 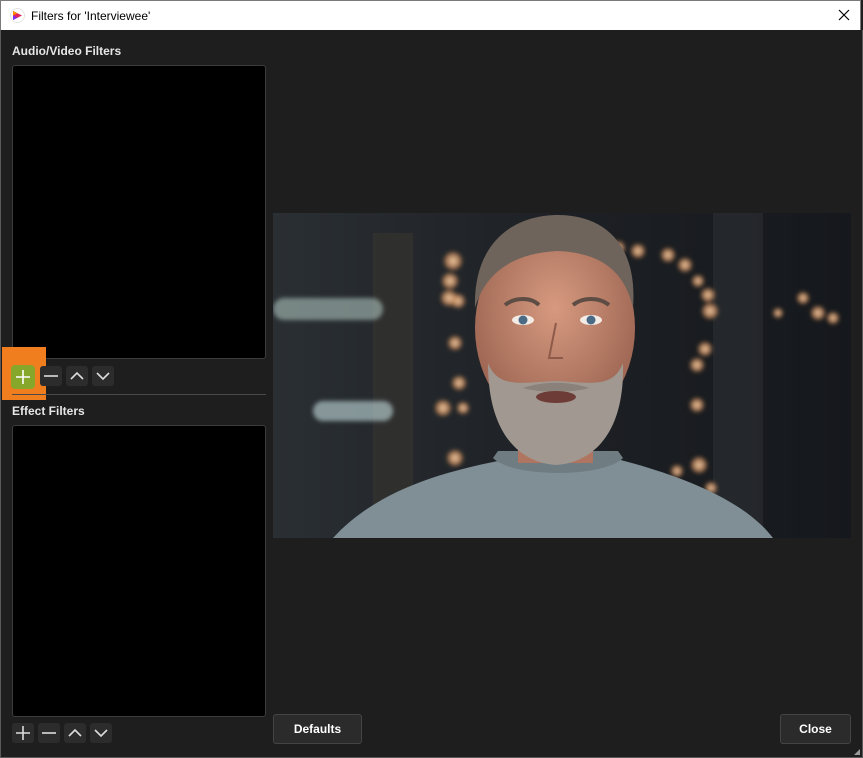 What do you see at coordinates (844, 15) in the screenshot?
I see `close-icon` at bounding box center [844, 15].